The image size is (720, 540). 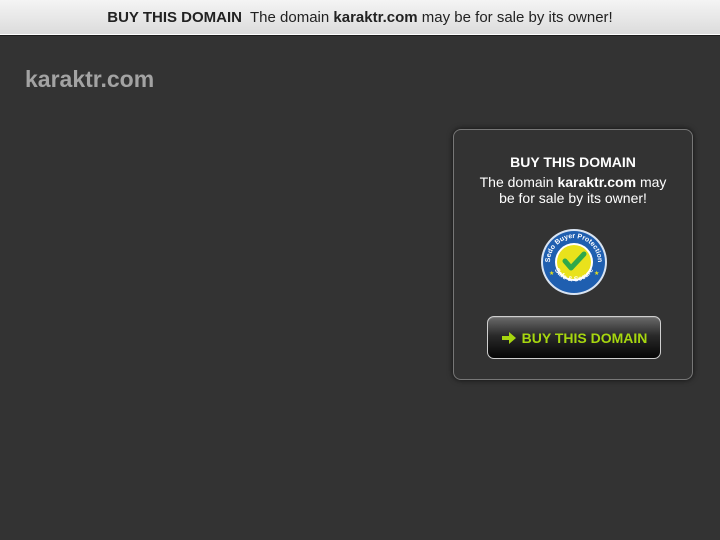 I want to click on top-banner-text-before: The domain, so click(x=290, y=17).